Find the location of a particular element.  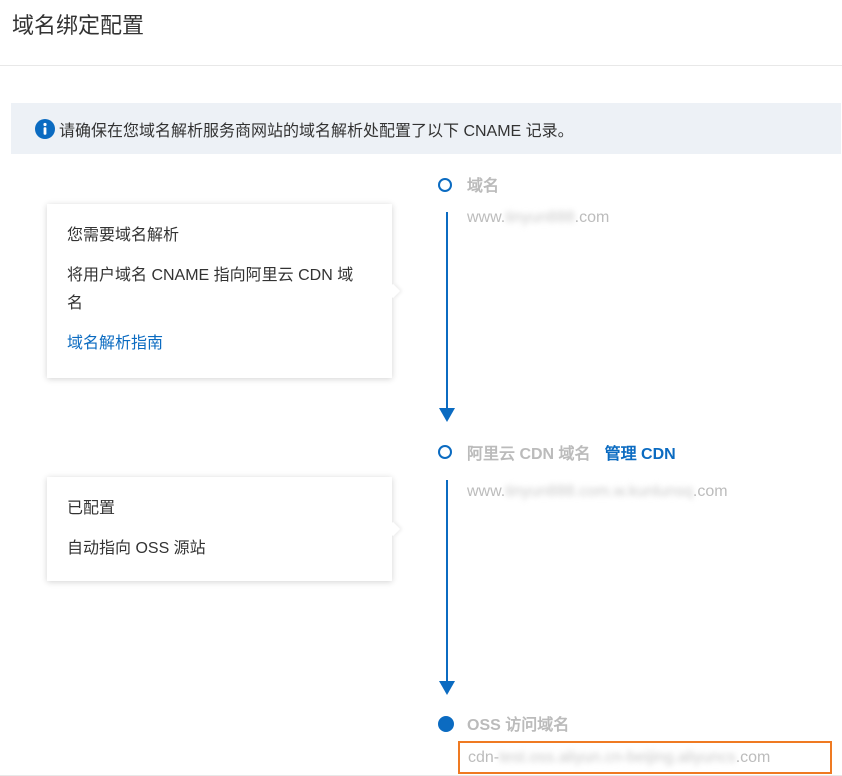

page-title: 域名绑定配置 is located at coordinates (78, 25).